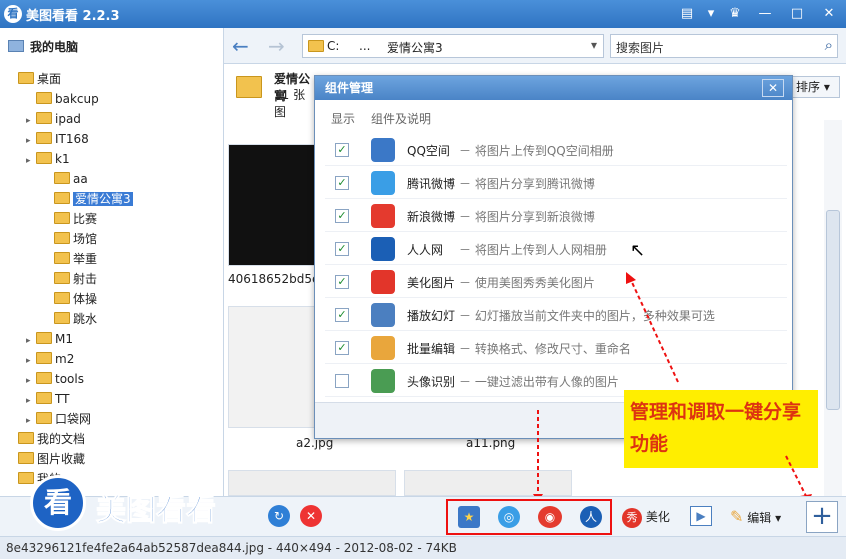 The image size is (846, 559). I want to click on brand-logo: 看, so click(58, 503).